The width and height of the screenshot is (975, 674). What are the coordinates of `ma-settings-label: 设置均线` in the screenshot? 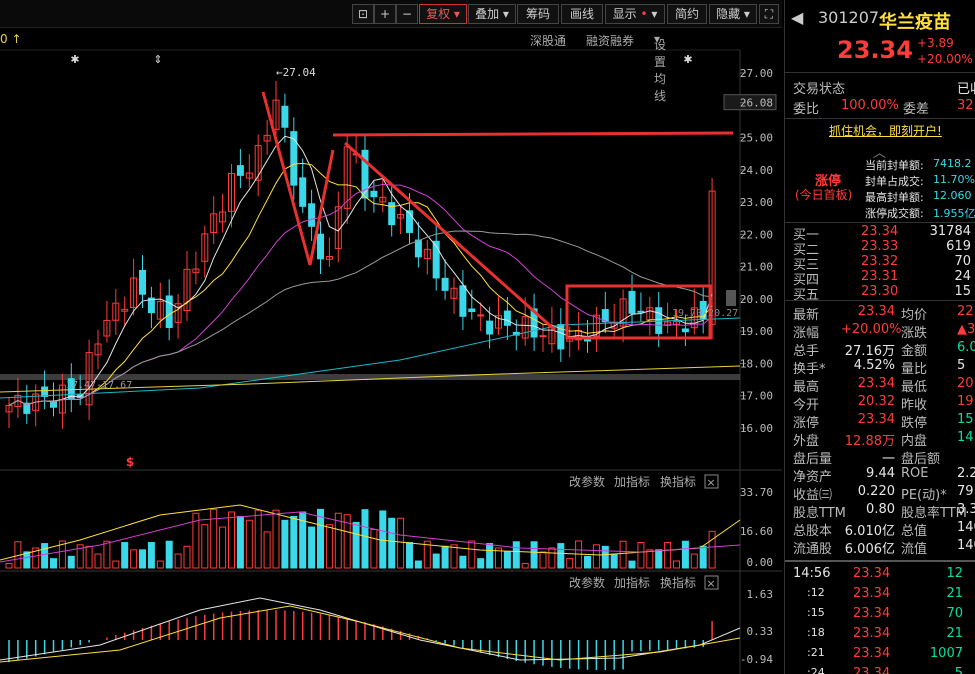 It's located at (660, 70).